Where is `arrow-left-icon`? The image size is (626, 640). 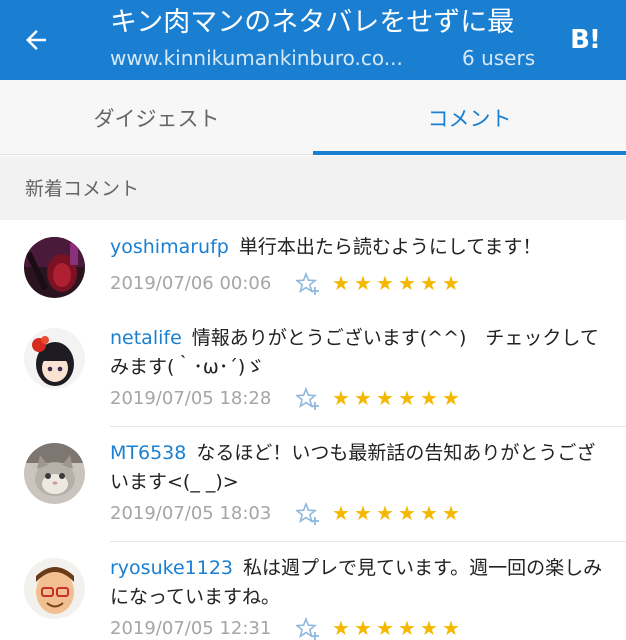 arrow-left-icon is located at coordinates (36, 40).